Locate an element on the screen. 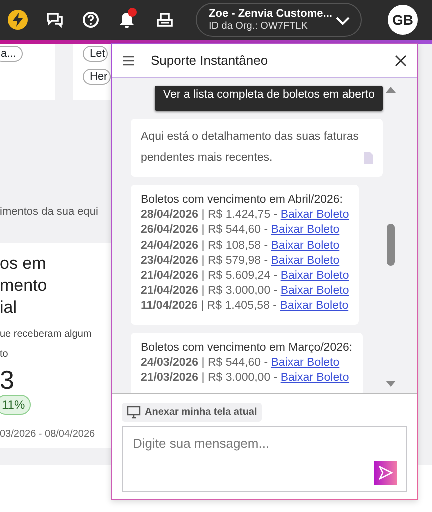  menu-icon is located at coordinates (128, 60).